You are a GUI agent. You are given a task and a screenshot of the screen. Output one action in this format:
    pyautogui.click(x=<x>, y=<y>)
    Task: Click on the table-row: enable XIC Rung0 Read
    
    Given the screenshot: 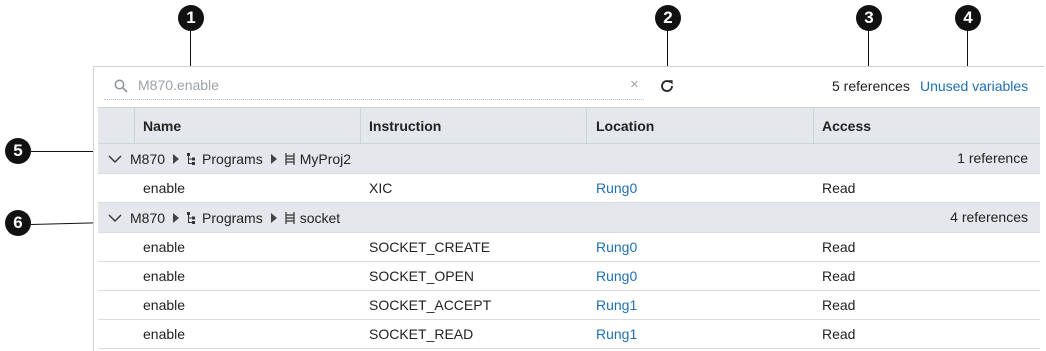 What is the action you would take?
    pyautogui.click(x=569, y=188)
    